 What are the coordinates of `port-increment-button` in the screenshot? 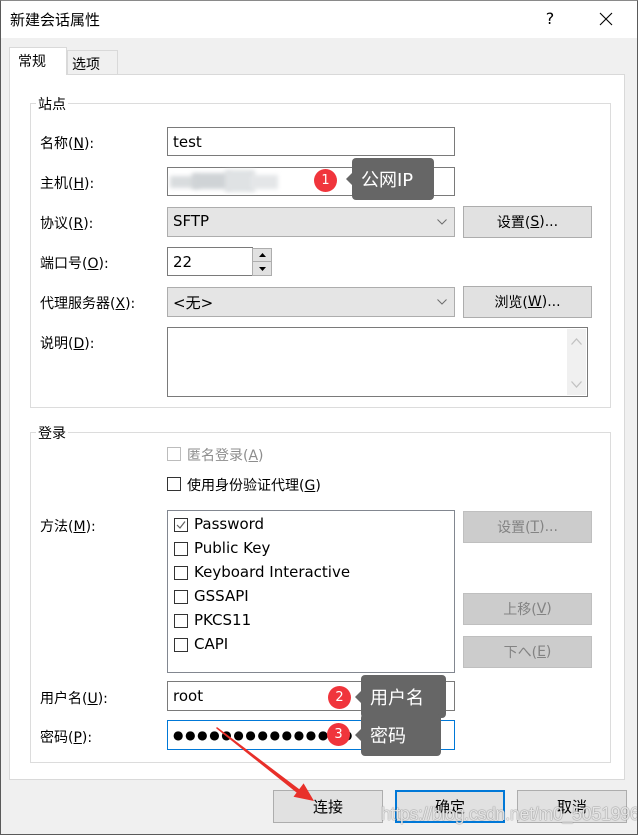 It's located at (262, 255).